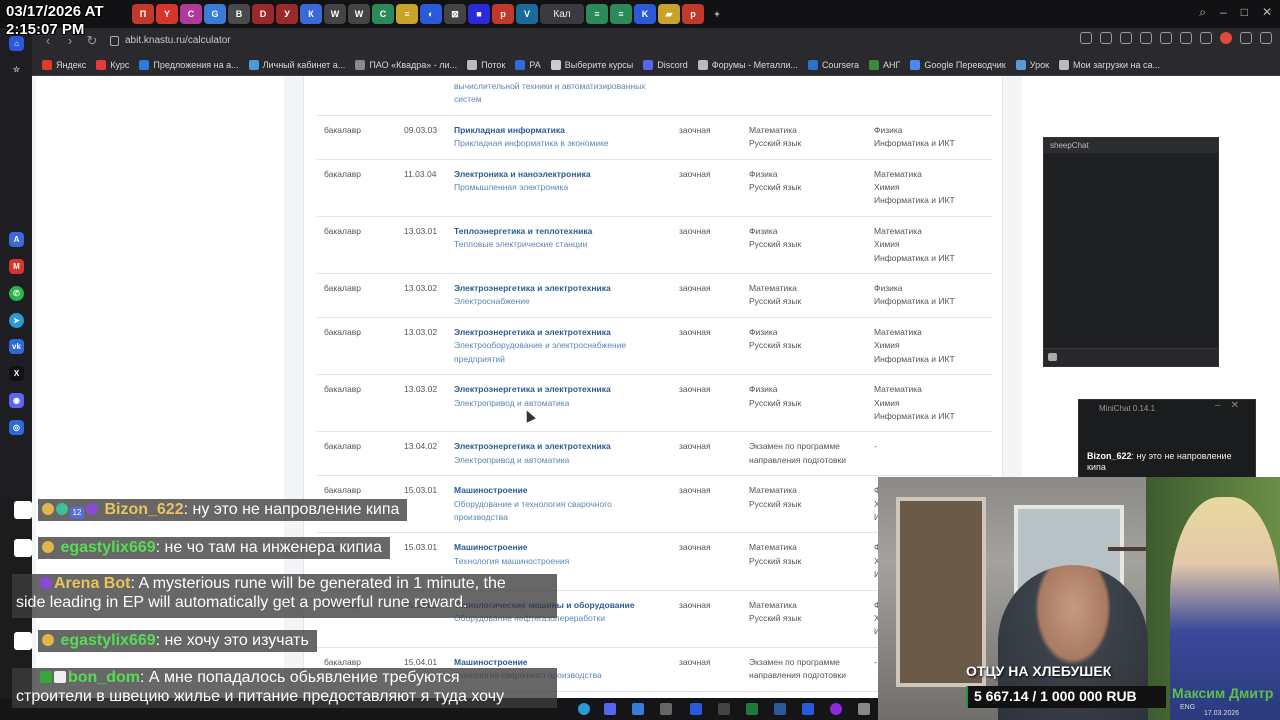 The image size is (1280, 720). I want to click on required-exams-cell: Математика Русский язык, so click(803, 137).